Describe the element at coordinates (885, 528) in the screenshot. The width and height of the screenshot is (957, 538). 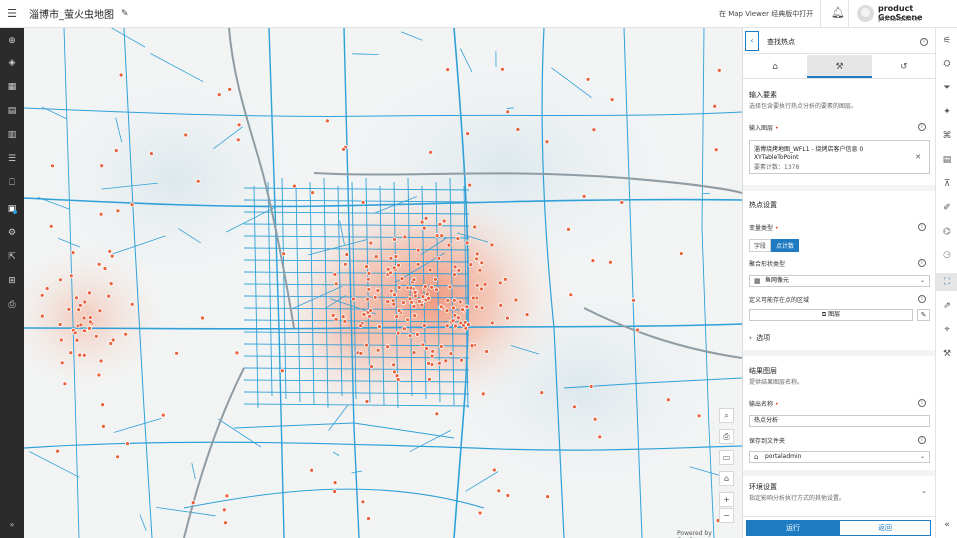
I see `return-button: 返回` at that location.